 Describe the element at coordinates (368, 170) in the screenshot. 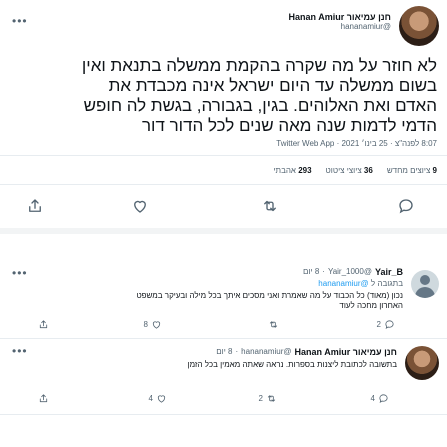

I see `quotes-count: 36` at that location.